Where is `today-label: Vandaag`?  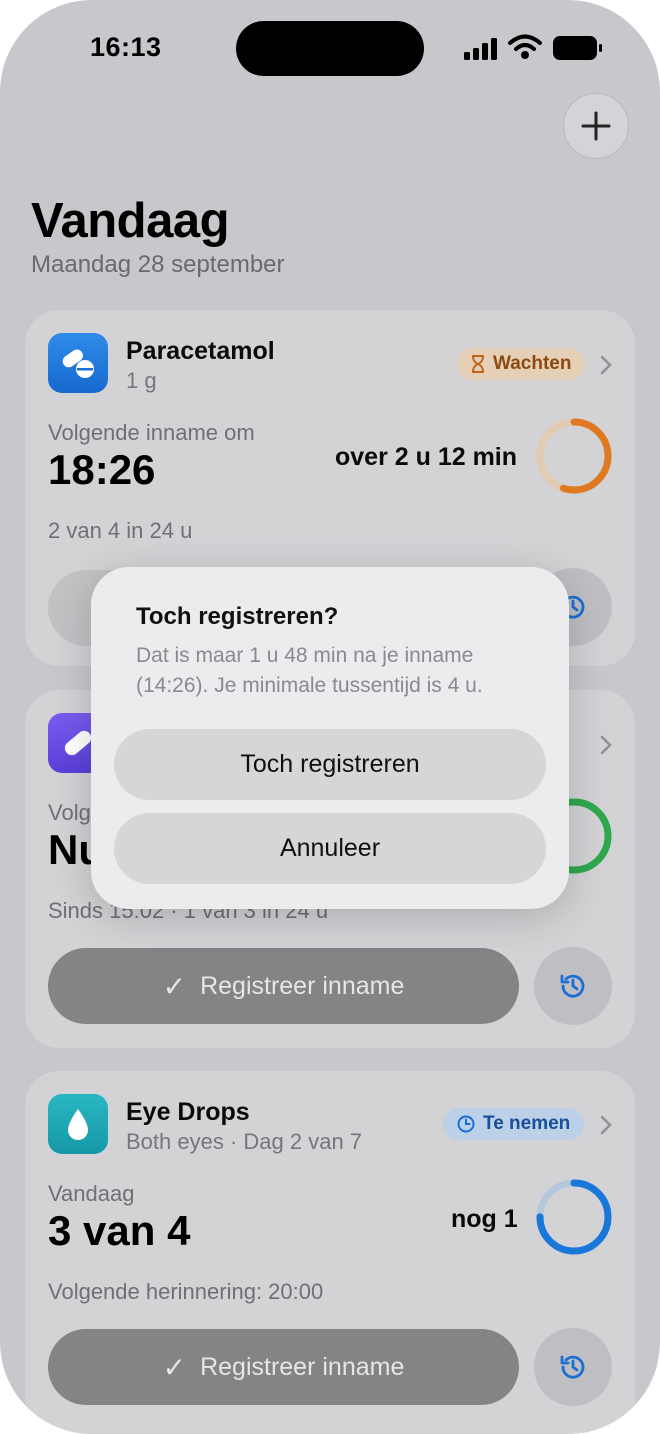
today-label: Vandaag is located at coordinates (91, 1193).